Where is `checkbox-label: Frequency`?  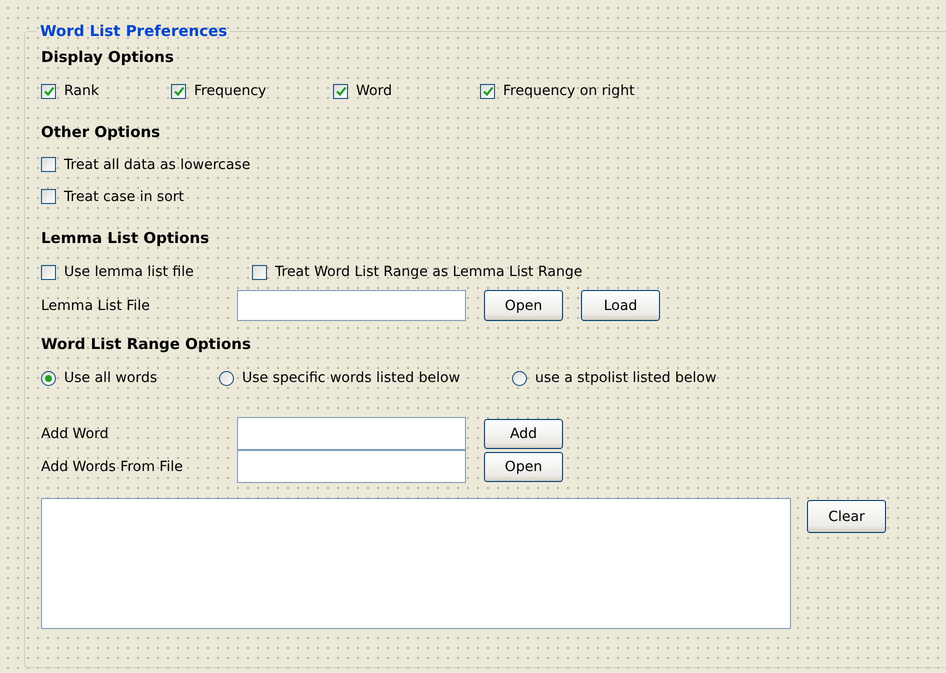 checkbox-label: Frequency is located at coordinates (230, 91).